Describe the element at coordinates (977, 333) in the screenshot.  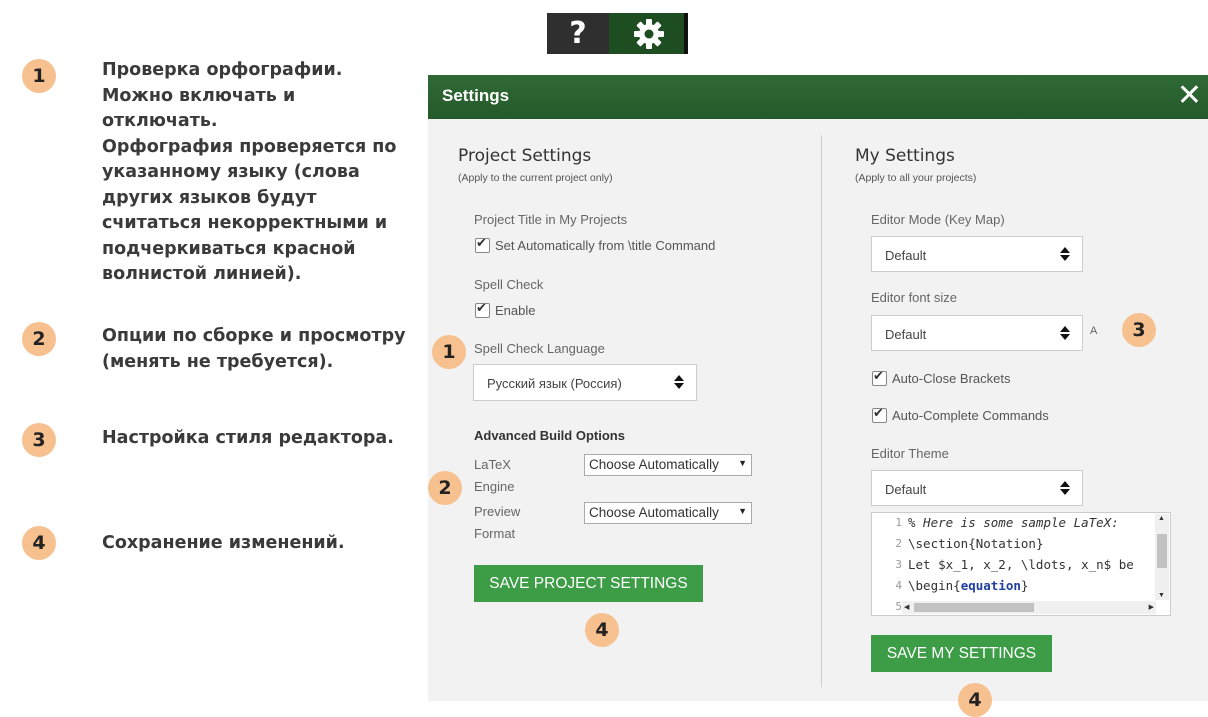
I see `editor-font-size-select: Default` at that location.